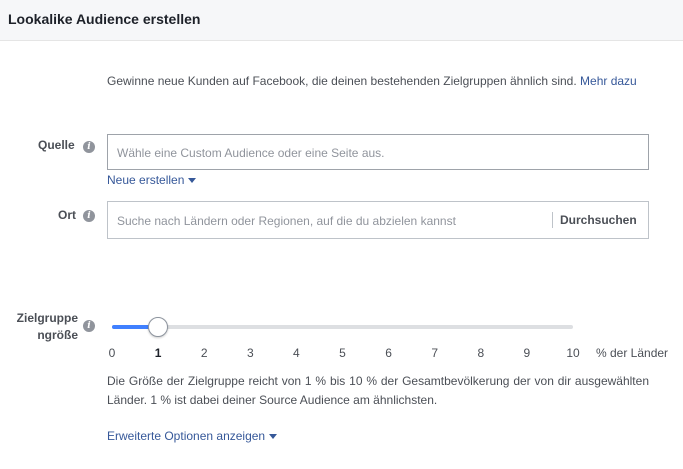 The height and width of the screenshot is (469, 683). I want to click on learn-more-link: Mehr dazu, so click(608, 81).